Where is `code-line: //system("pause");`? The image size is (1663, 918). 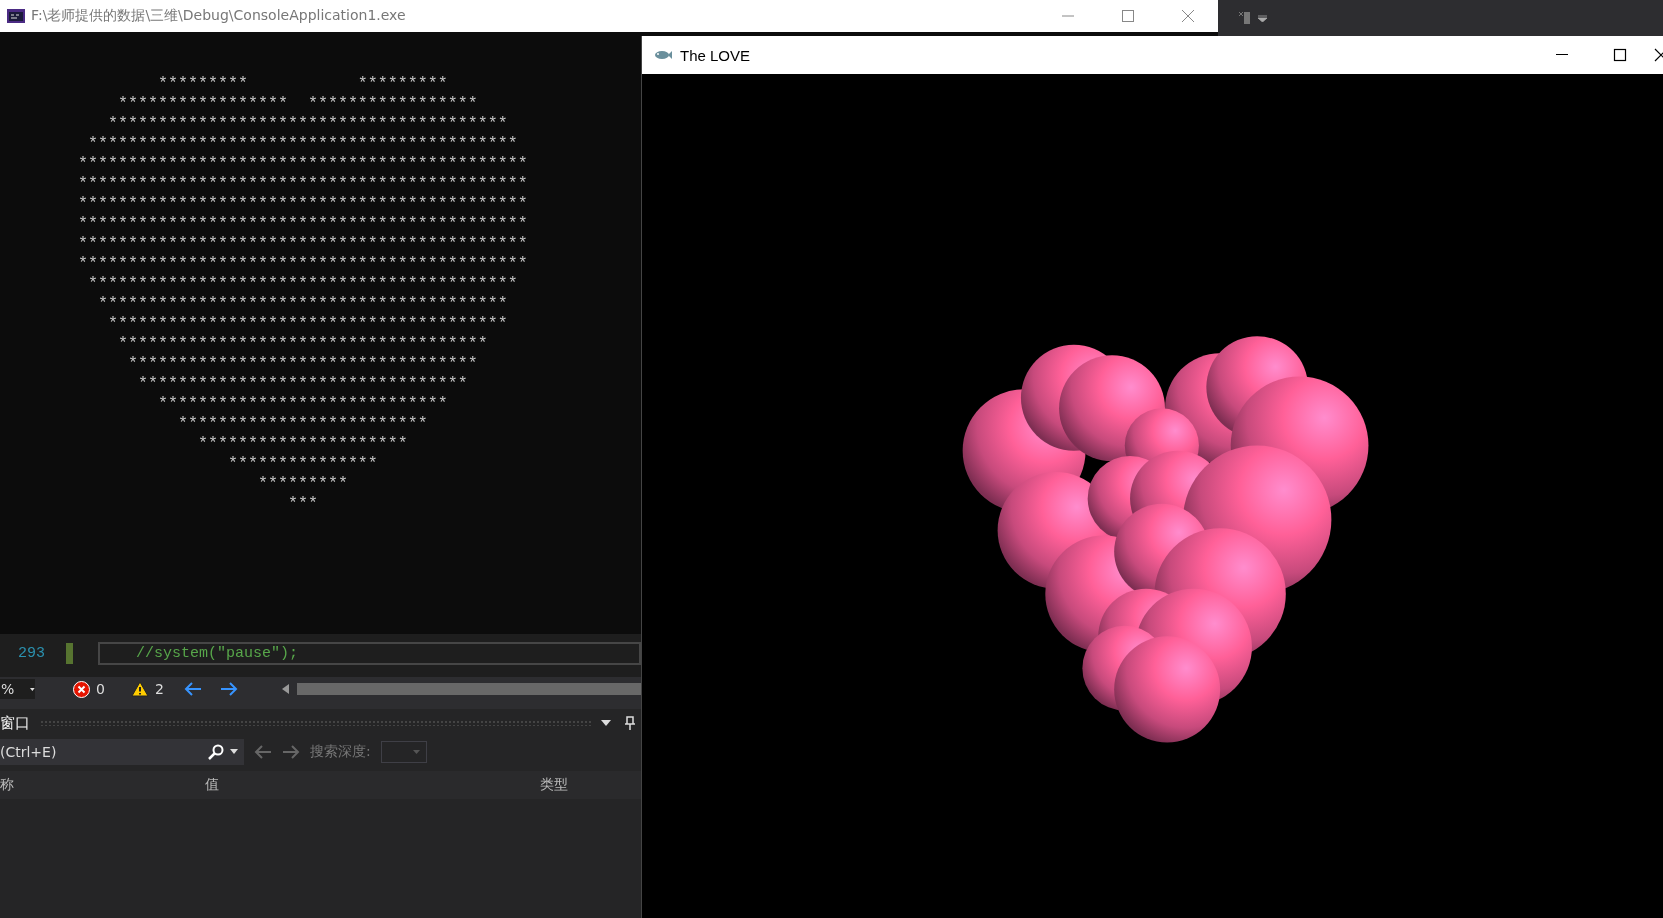
code-line: //system("pause"); is located at coordinates (217, 653).